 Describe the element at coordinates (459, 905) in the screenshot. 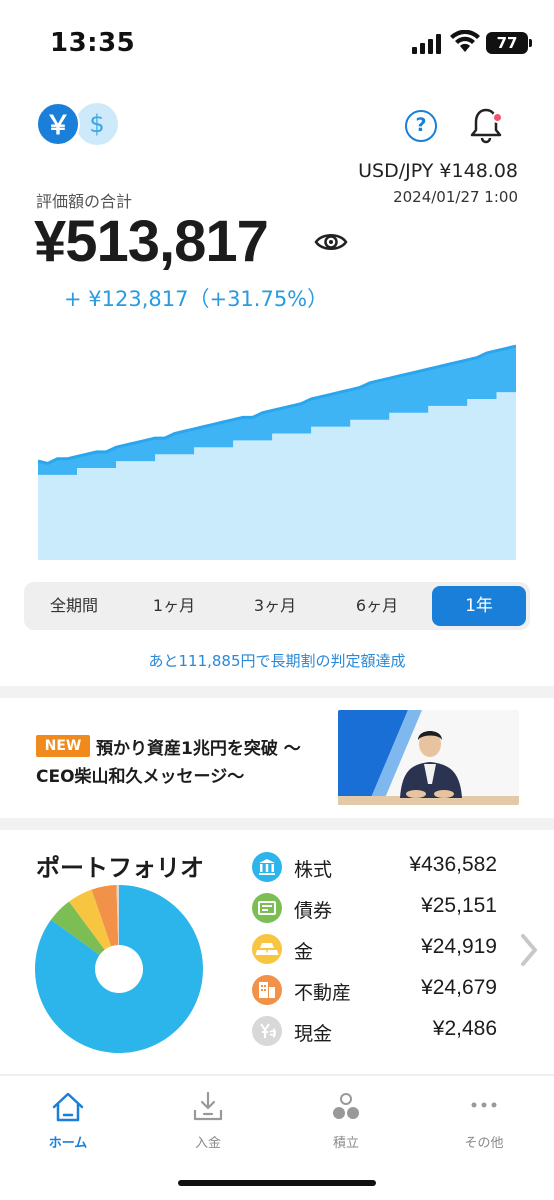

I see `portfolio-value: ¥25,151` at that location.